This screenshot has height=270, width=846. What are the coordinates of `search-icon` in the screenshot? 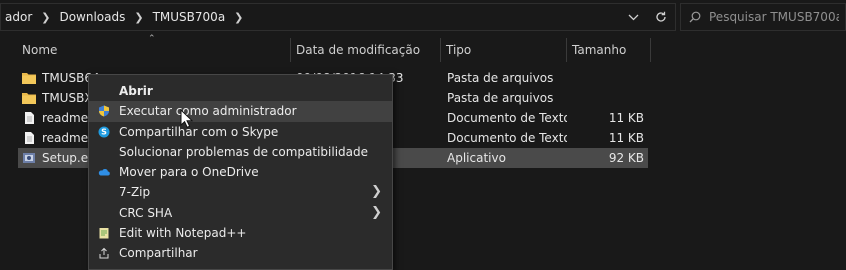 It's located at (695, 17).